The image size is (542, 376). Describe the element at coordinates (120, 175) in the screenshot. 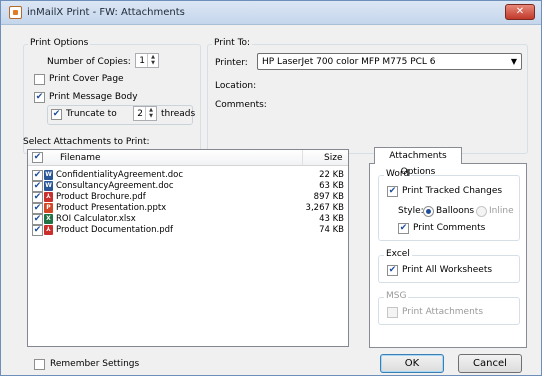

I see `file-name: ConfidentialityAgreement.doc` at that location.